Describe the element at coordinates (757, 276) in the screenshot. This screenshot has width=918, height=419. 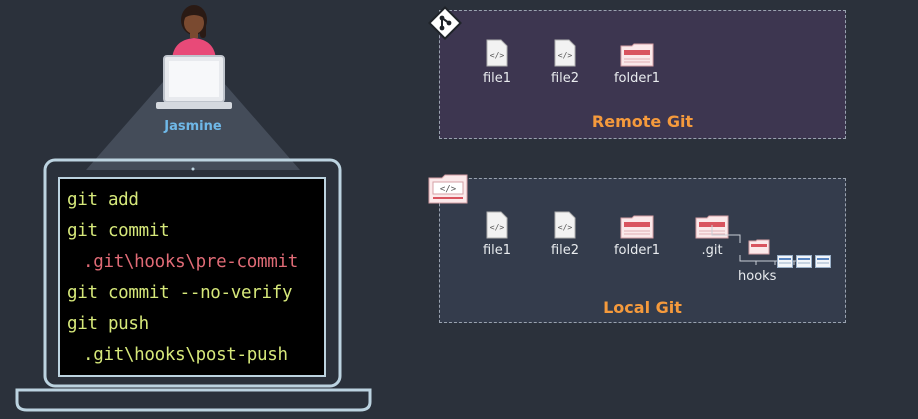
I see `hooks-label: hooks` at that location.